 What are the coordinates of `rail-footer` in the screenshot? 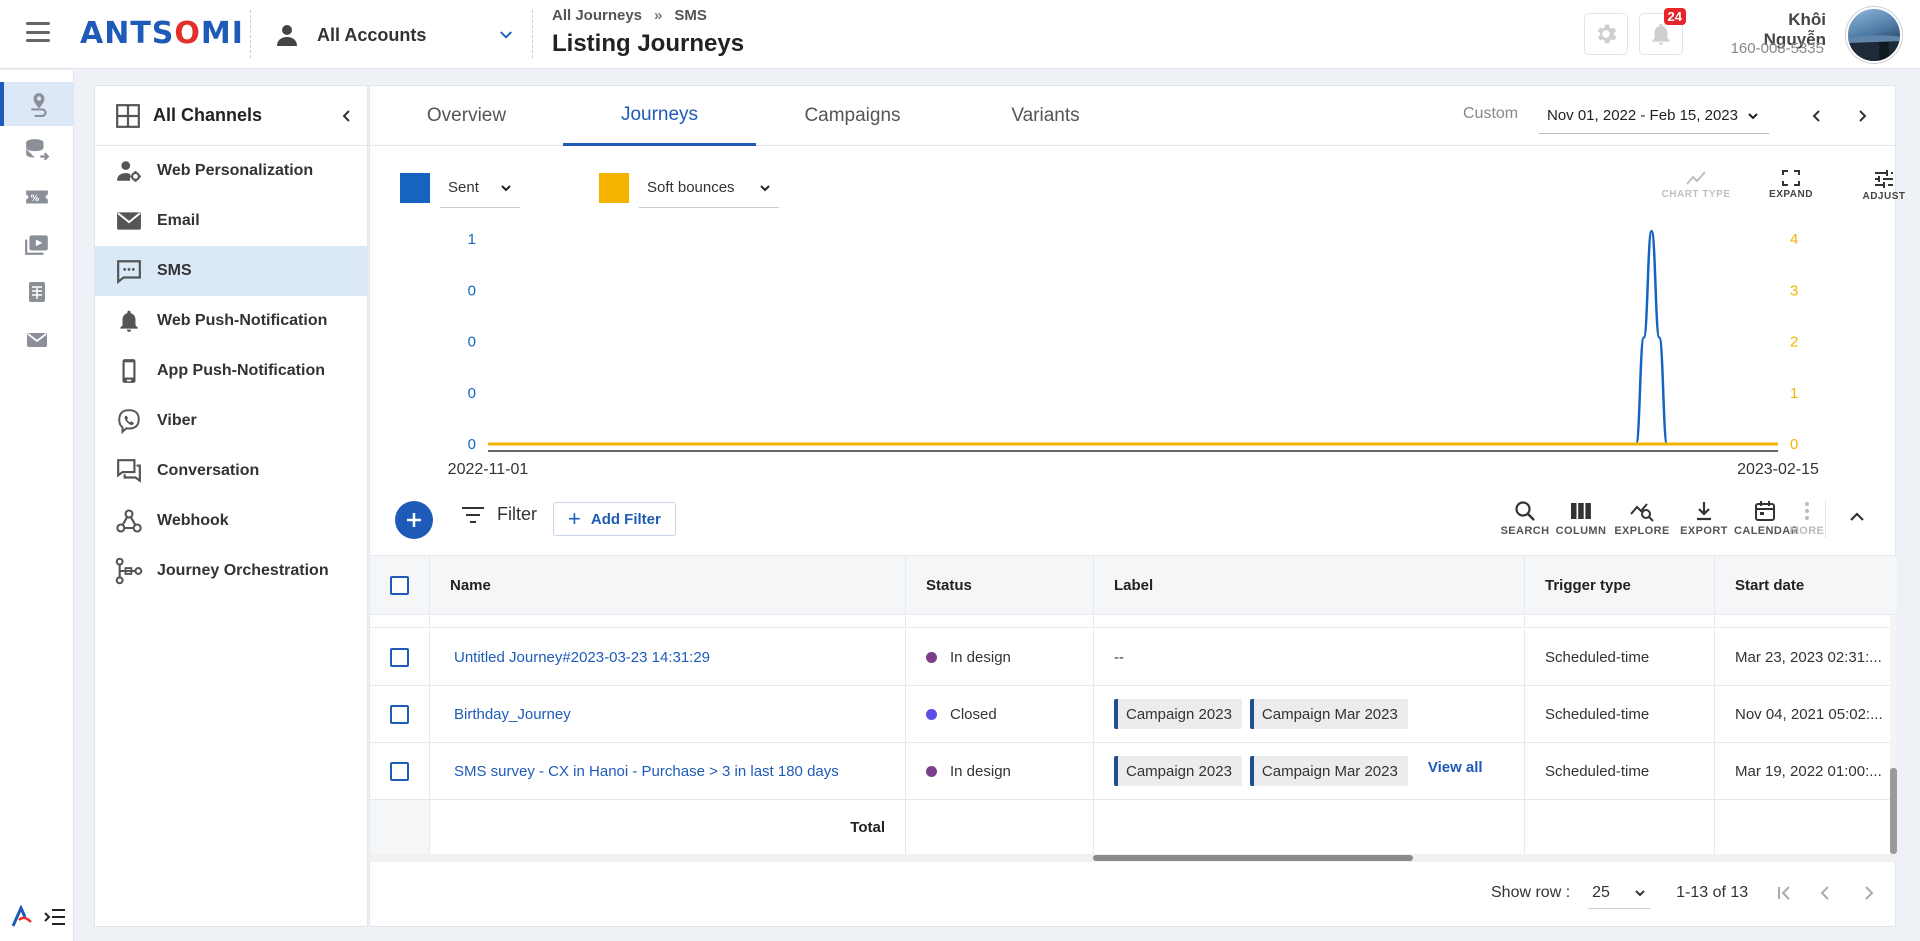 It's located at (38, 917).